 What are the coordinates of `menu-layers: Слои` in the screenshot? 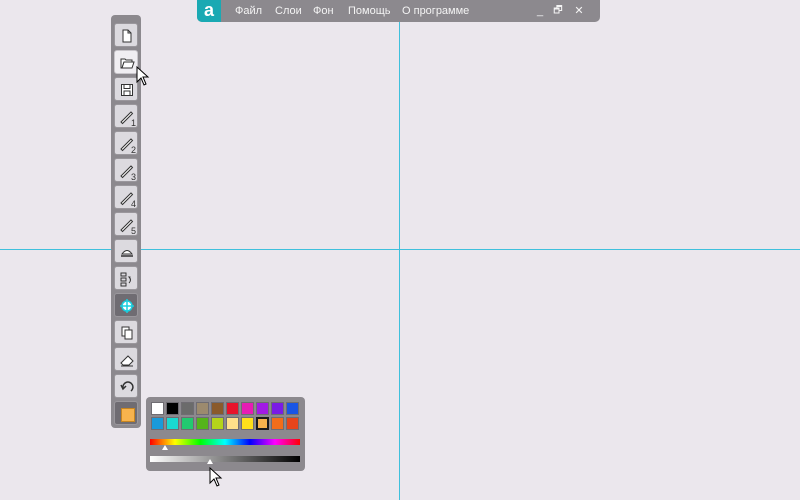 It's located at (288, 11).